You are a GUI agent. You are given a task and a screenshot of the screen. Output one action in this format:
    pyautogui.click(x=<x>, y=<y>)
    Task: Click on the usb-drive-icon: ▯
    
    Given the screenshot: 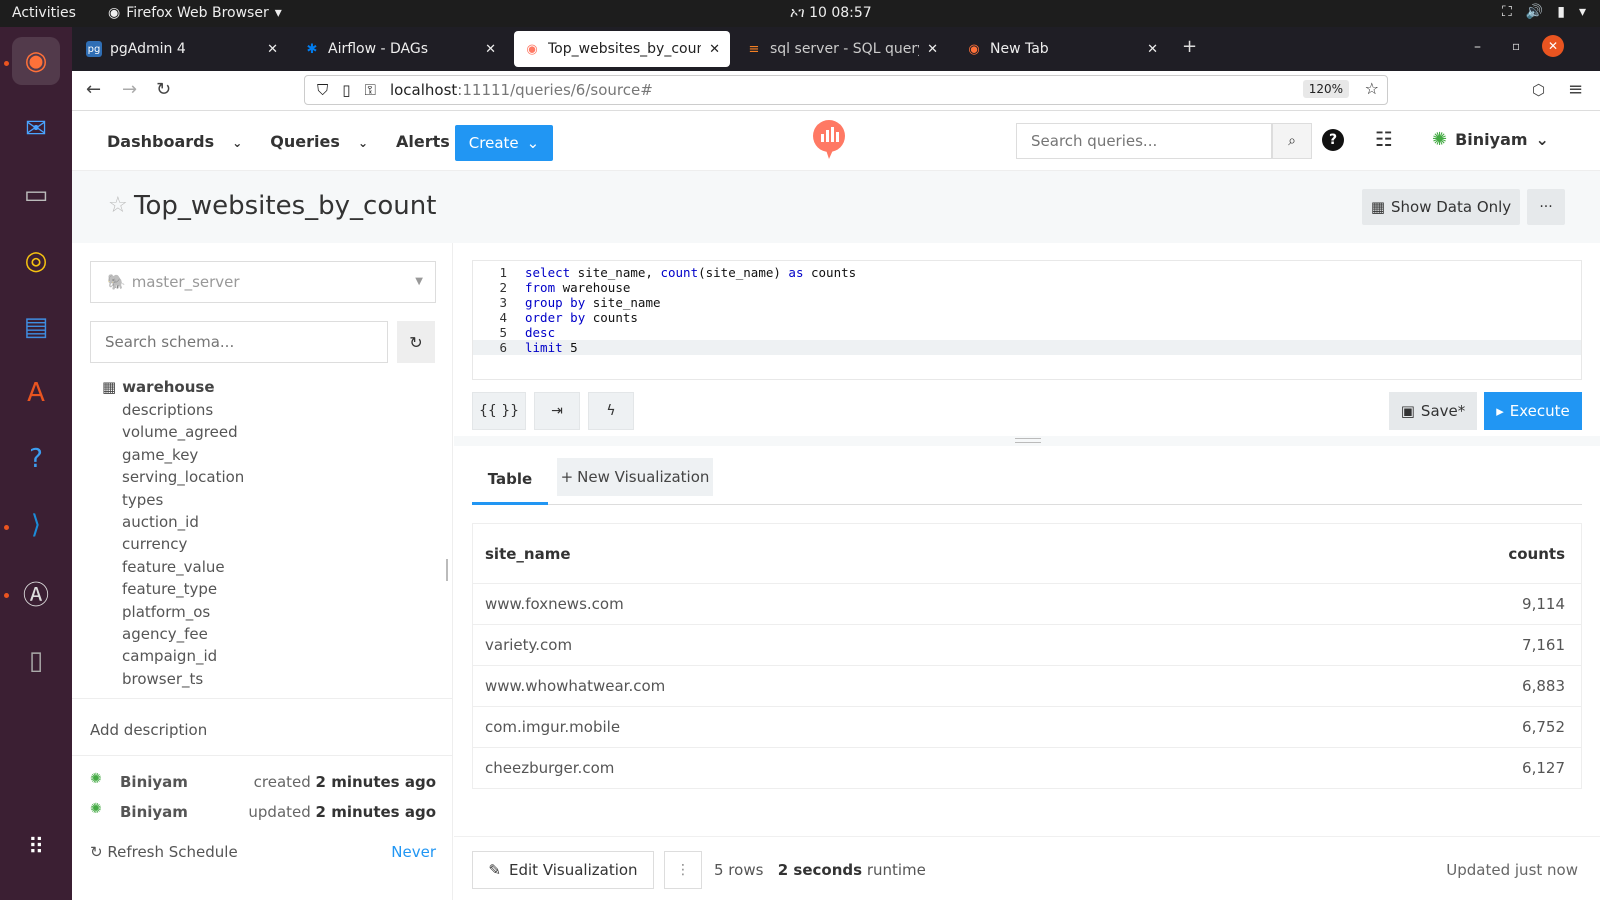 What is the action you would take?
    pyautogui.click(x=36, y=661)
    